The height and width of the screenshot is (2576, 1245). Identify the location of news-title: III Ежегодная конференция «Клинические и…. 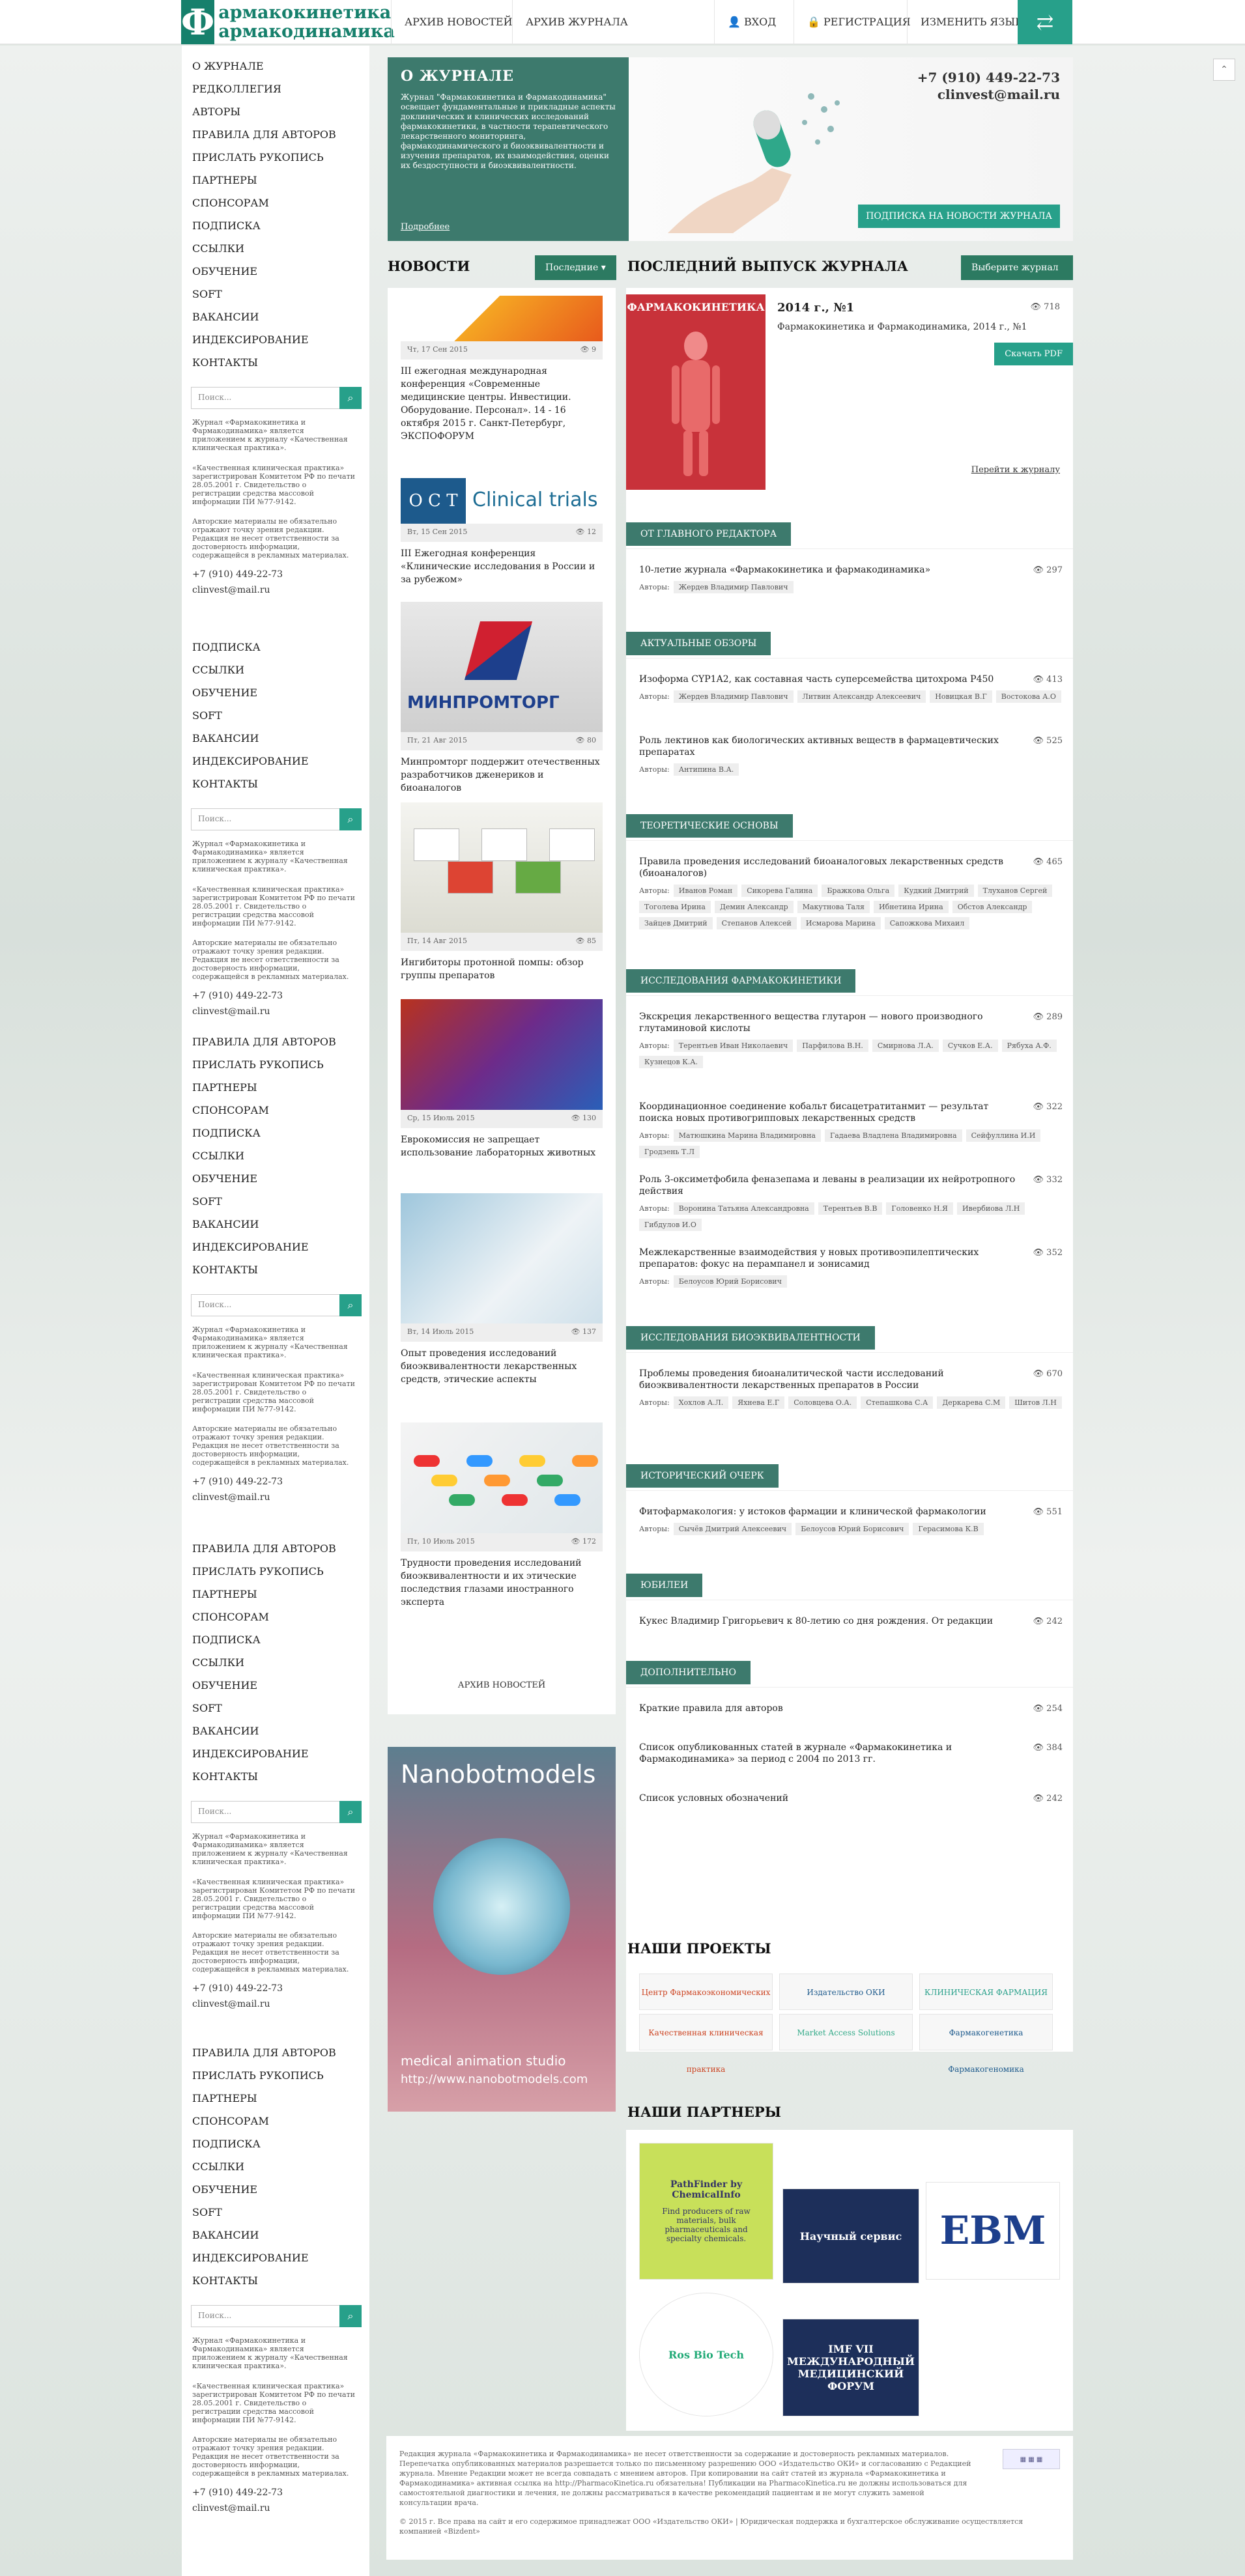
(502, 566).